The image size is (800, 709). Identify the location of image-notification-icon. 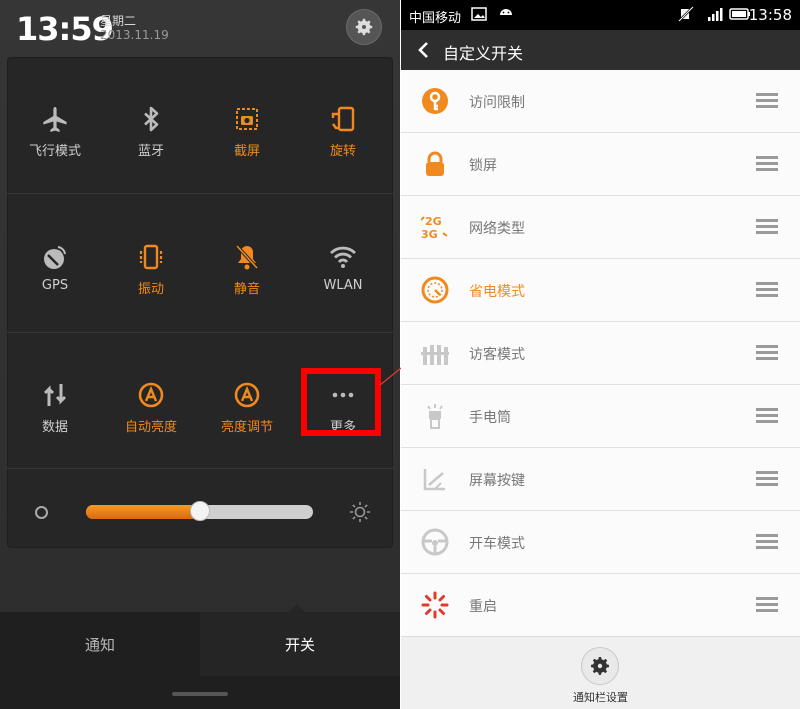
(479, 14).